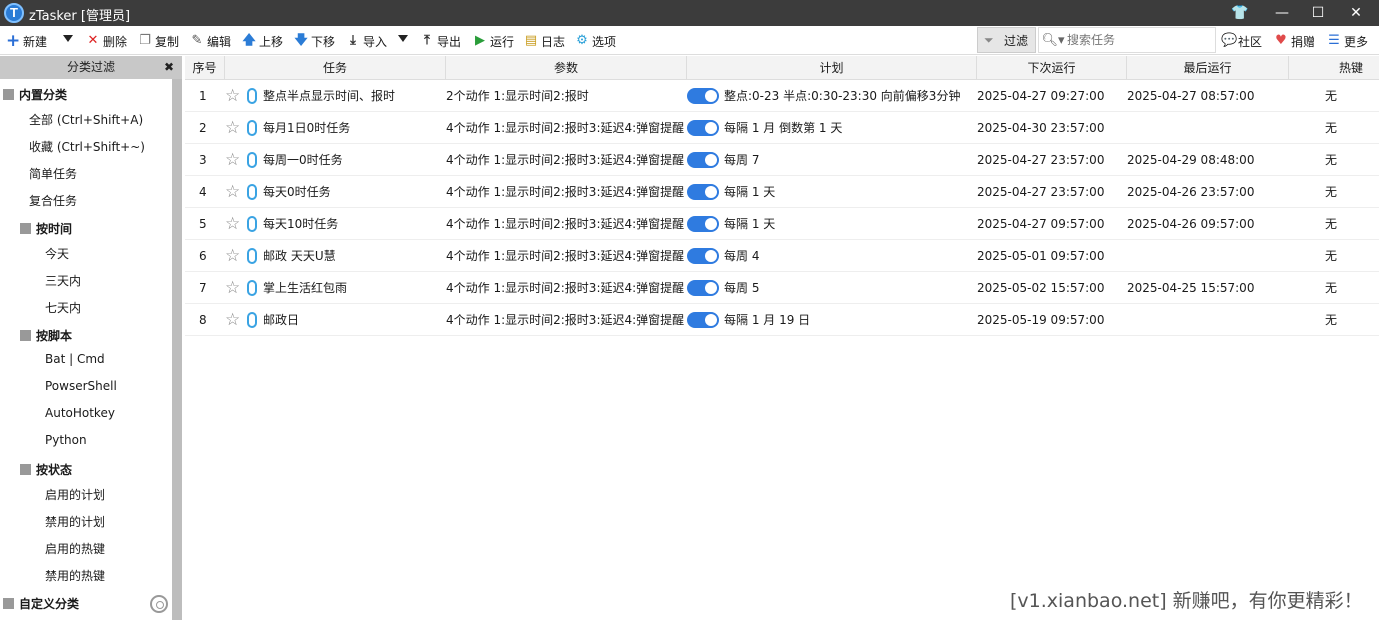 This screenshot has height=620, width=1379. Describe the element at coordinates (403, 38) in the screenshot. I see `import-dropdown-icon` at that location.